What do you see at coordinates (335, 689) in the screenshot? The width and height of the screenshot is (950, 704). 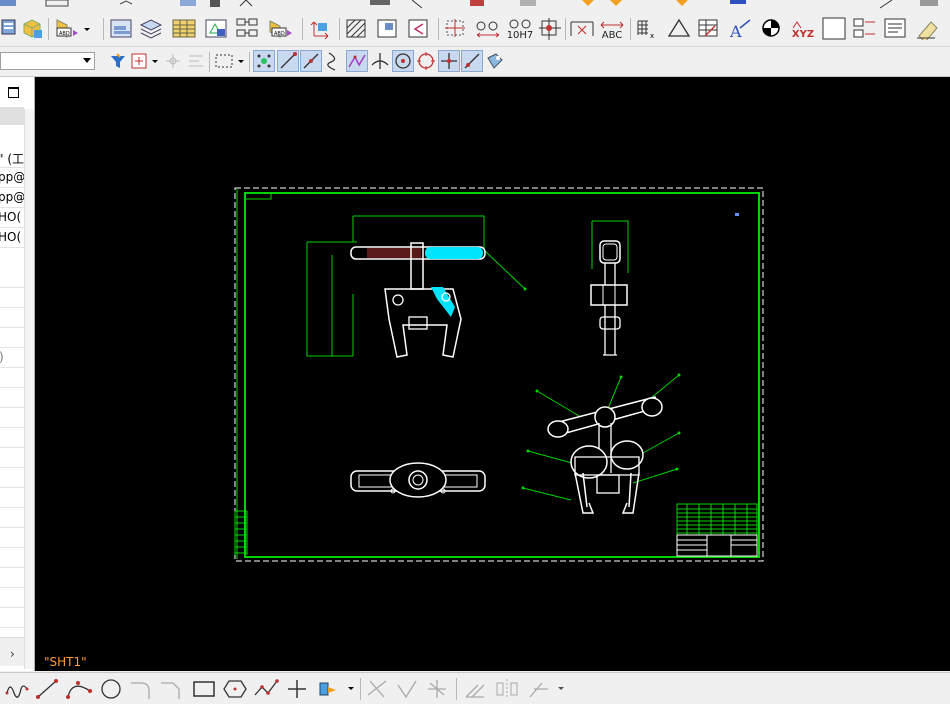 I see `sketch-dropdown-icon` at bounding box center [335, 689].